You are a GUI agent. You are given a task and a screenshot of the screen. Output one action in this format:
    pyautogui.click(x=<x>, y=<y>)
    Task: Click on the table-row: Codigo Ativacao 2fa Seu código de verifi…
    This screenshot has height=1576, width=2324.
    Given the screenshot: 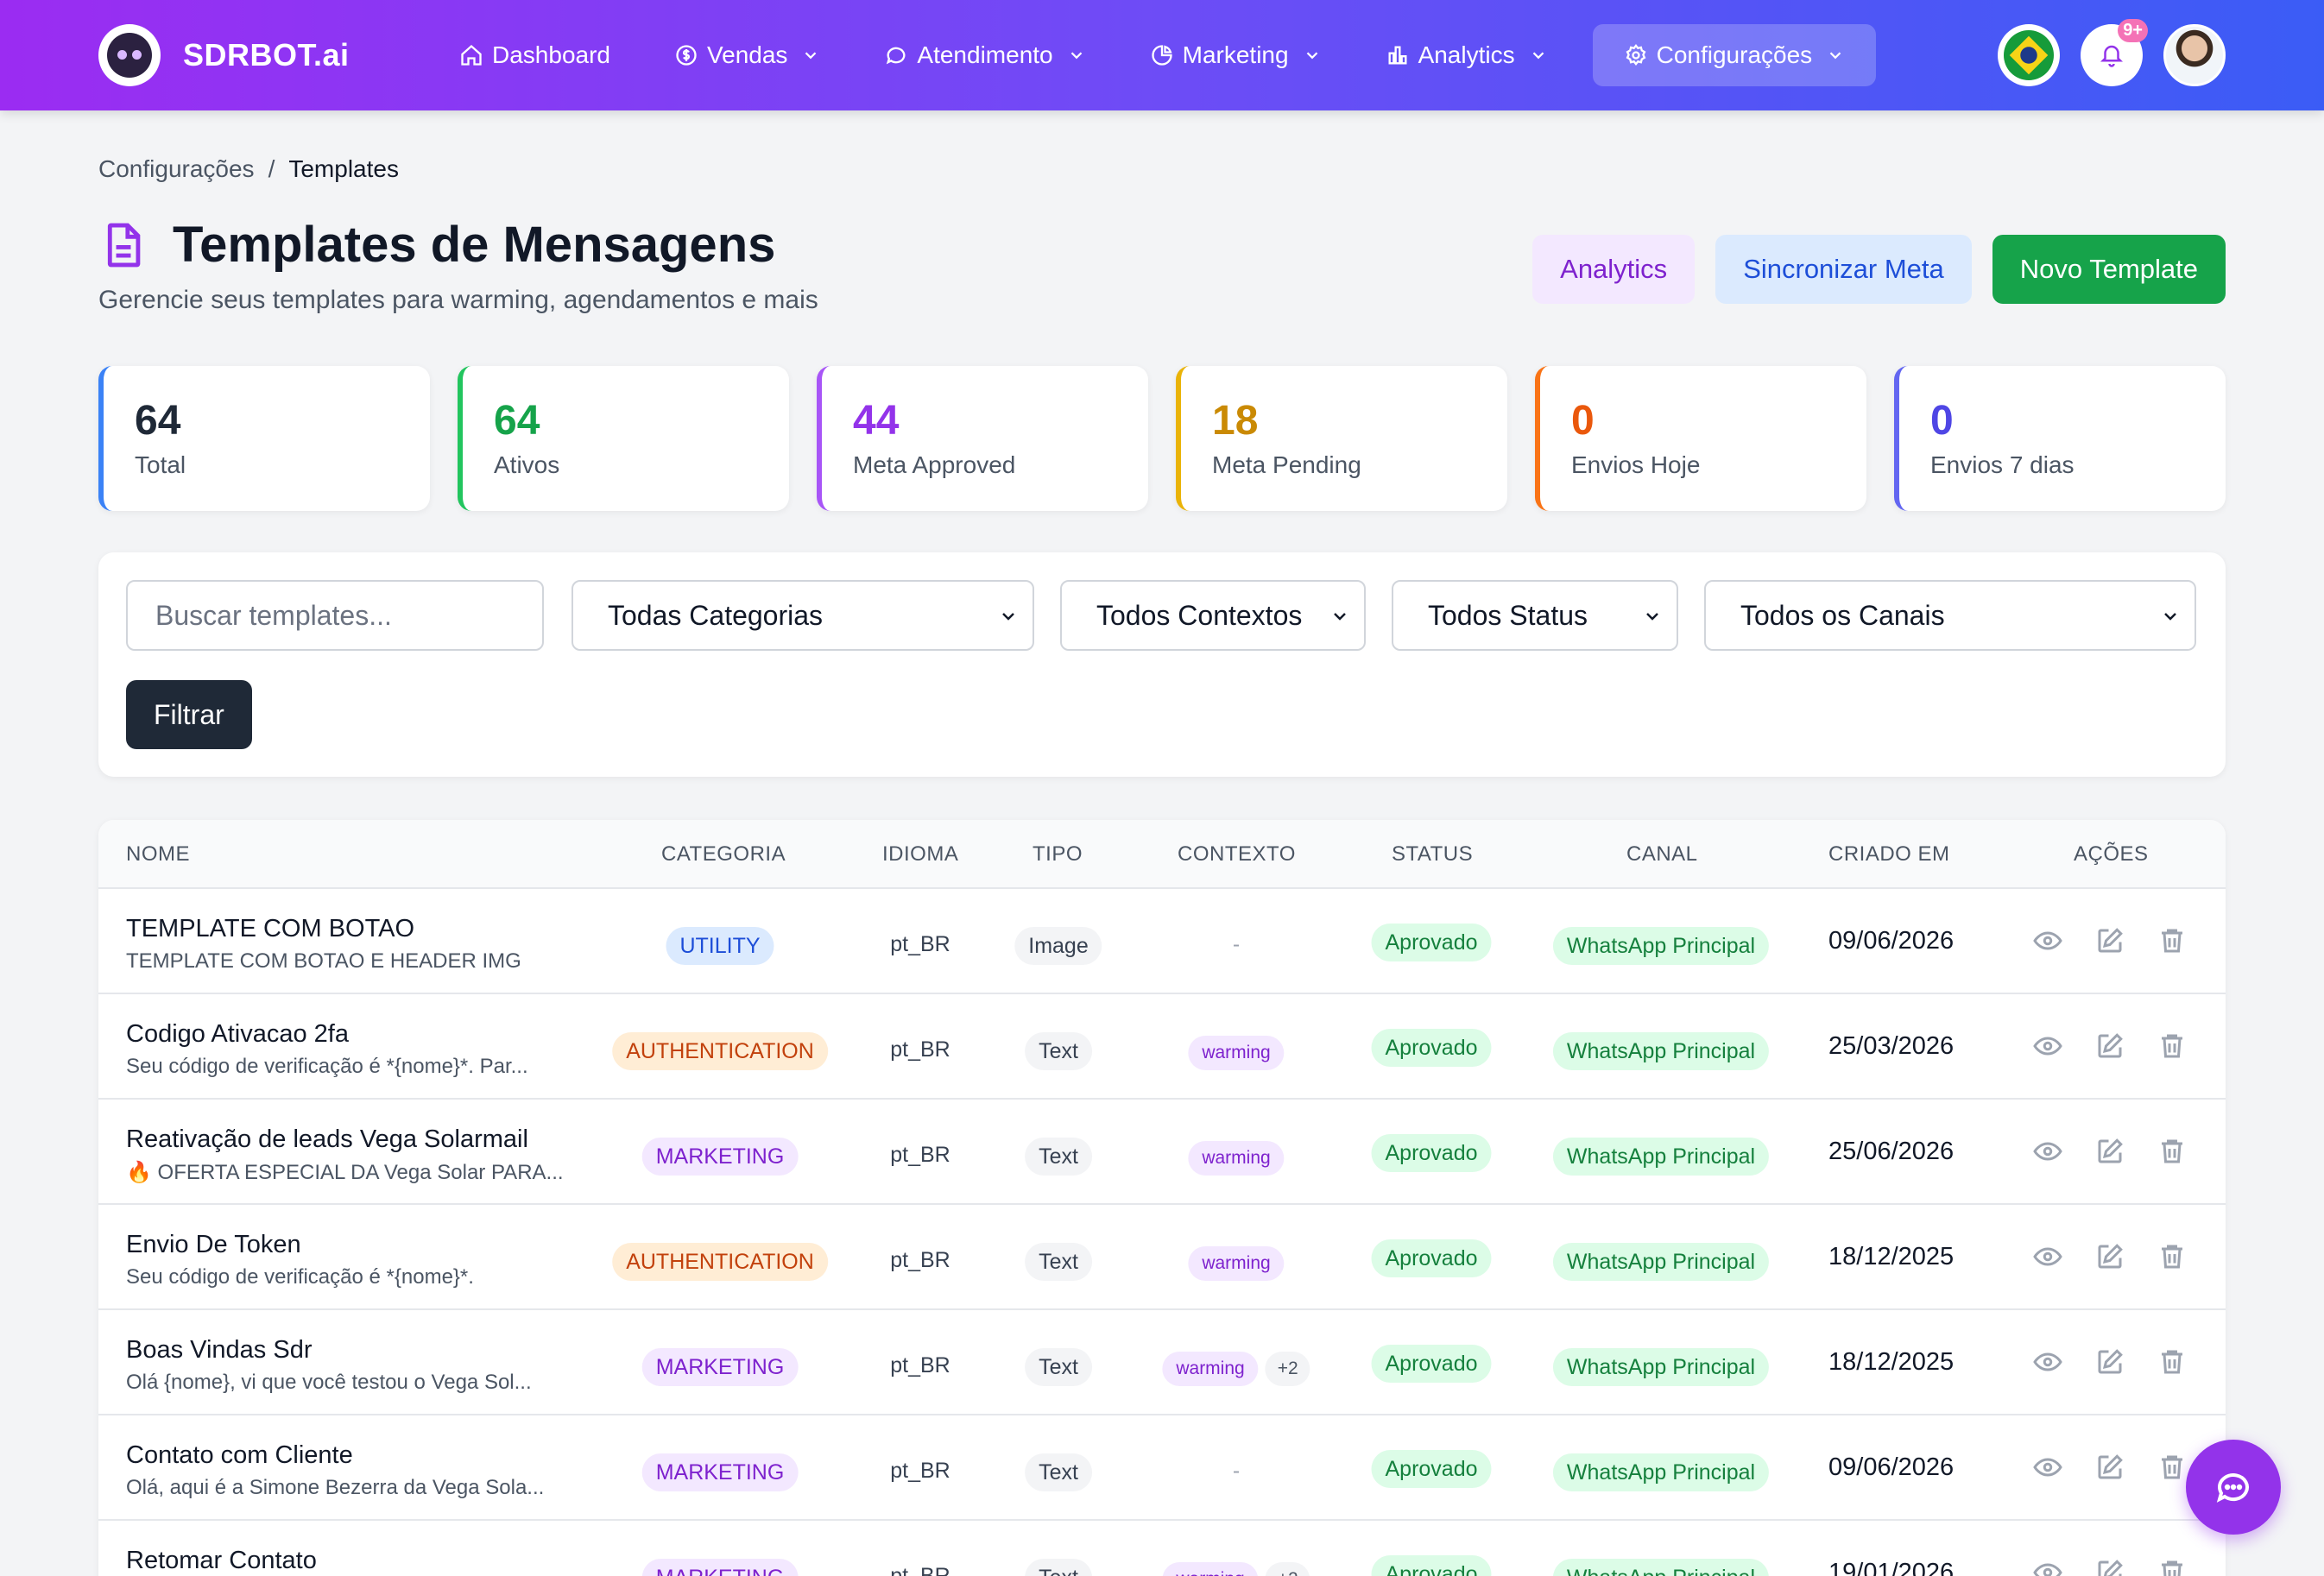 What is the action you would take?
    pyautogui.click(x=1162, y=1045)
    